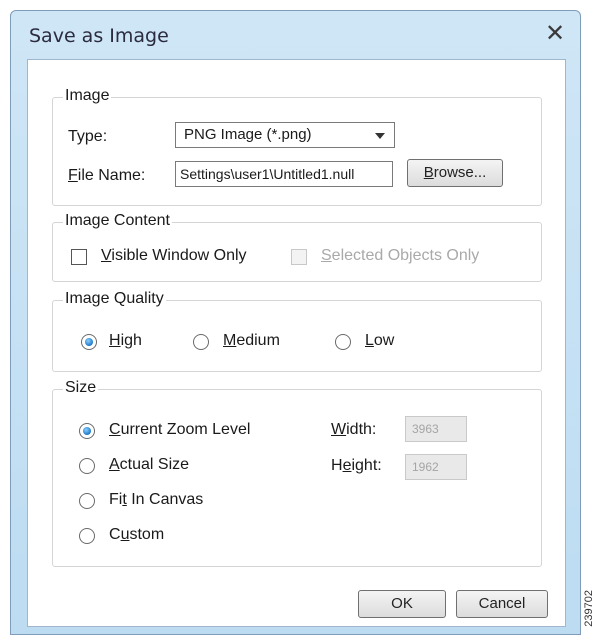 This screenshot has width=597, height=639. I want to click on visible-window-only-checkbox, so click(79, 257).